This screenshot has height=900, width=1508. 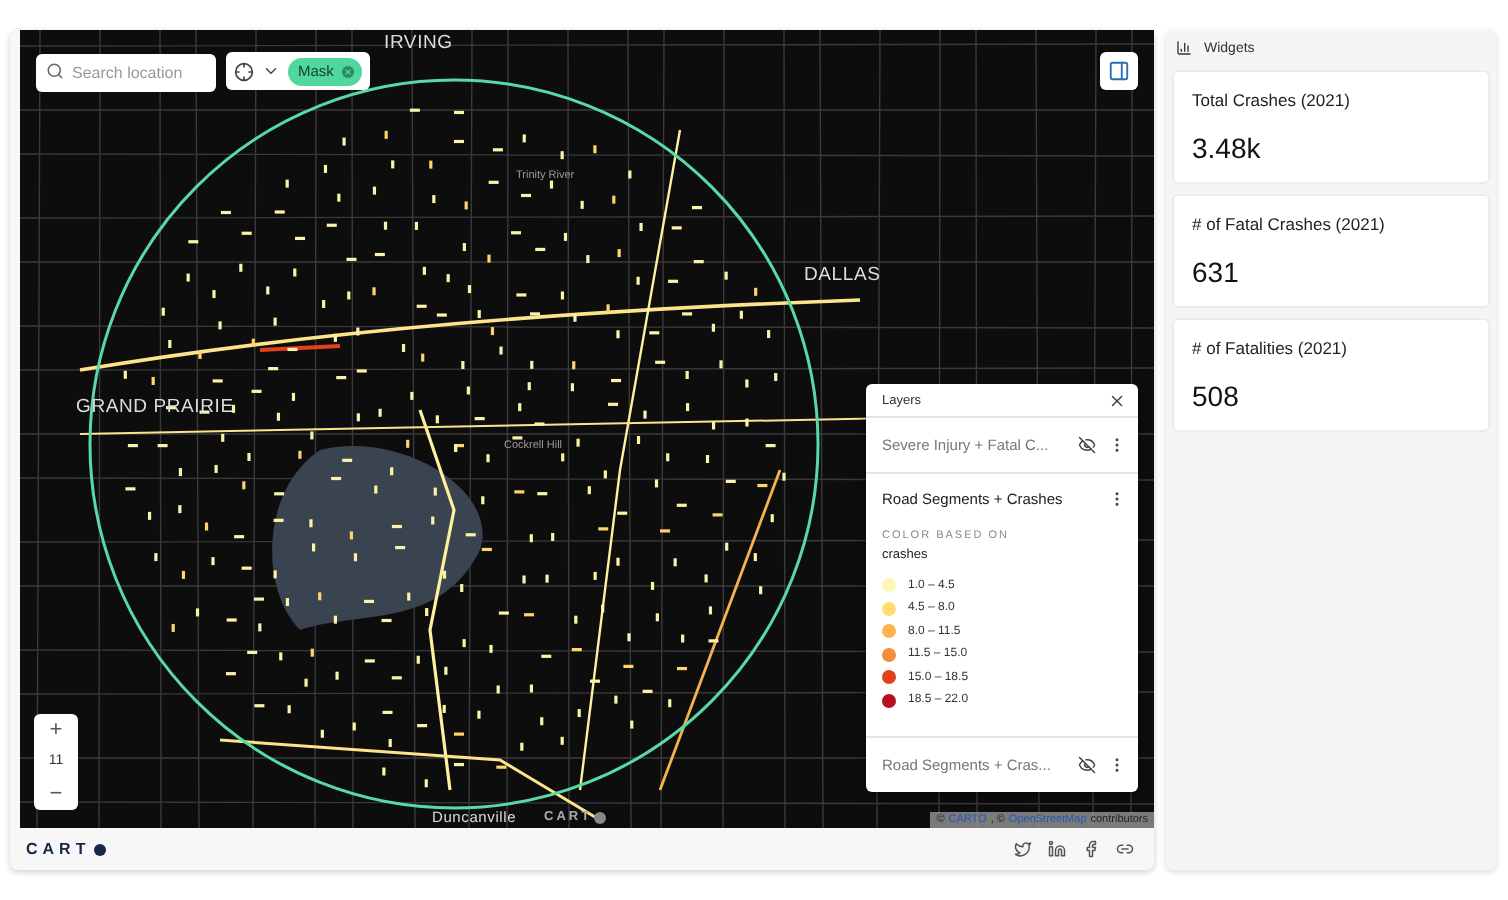 What do you see at coordinates (271, 71) in the screenshot?
I see `chevron-down-button` at bounding box center [271, 71].